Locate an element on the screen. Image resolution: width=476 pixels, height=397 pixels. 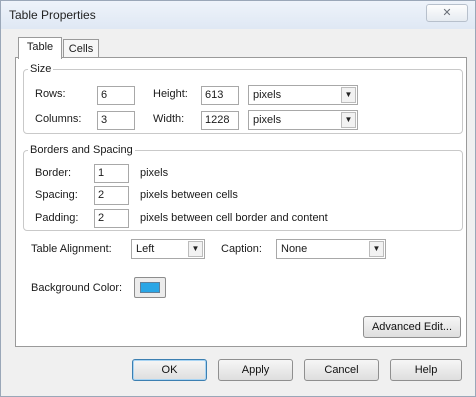
spacing-label: Spacing: is located at coordinates (56, 195).